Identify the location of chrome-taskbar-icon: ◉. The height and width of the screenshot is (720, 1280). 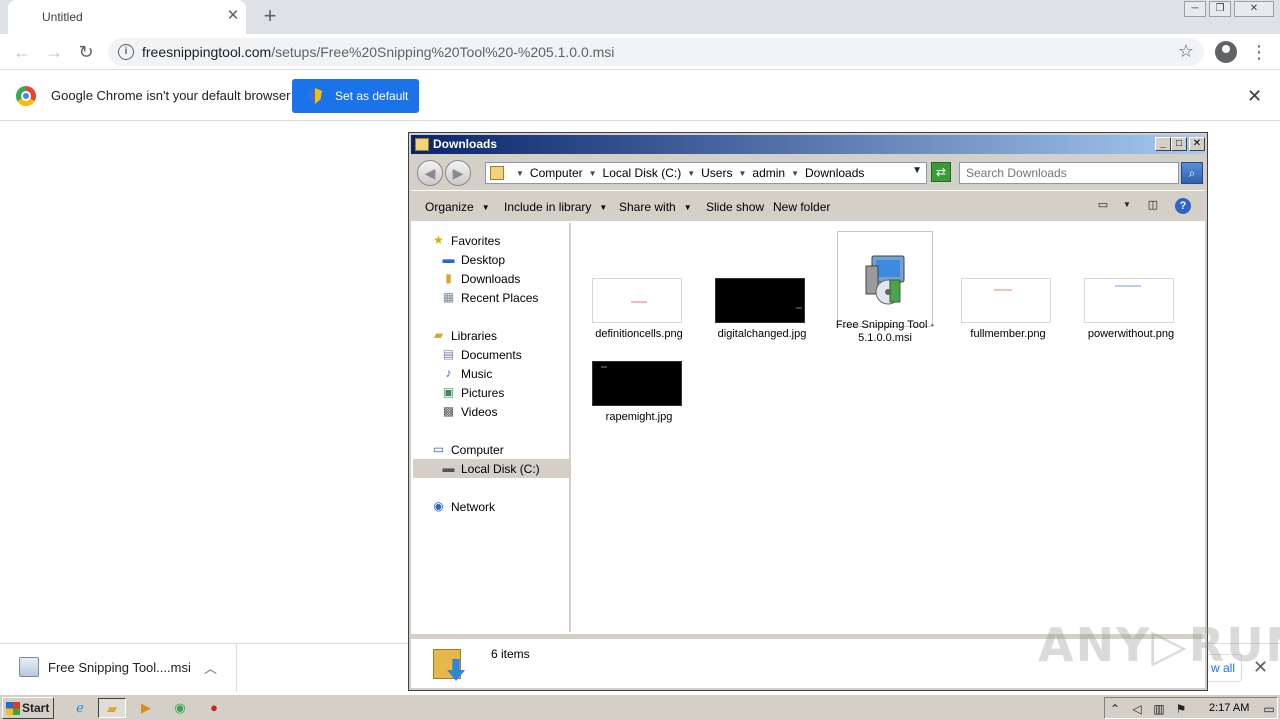
(180, 708).